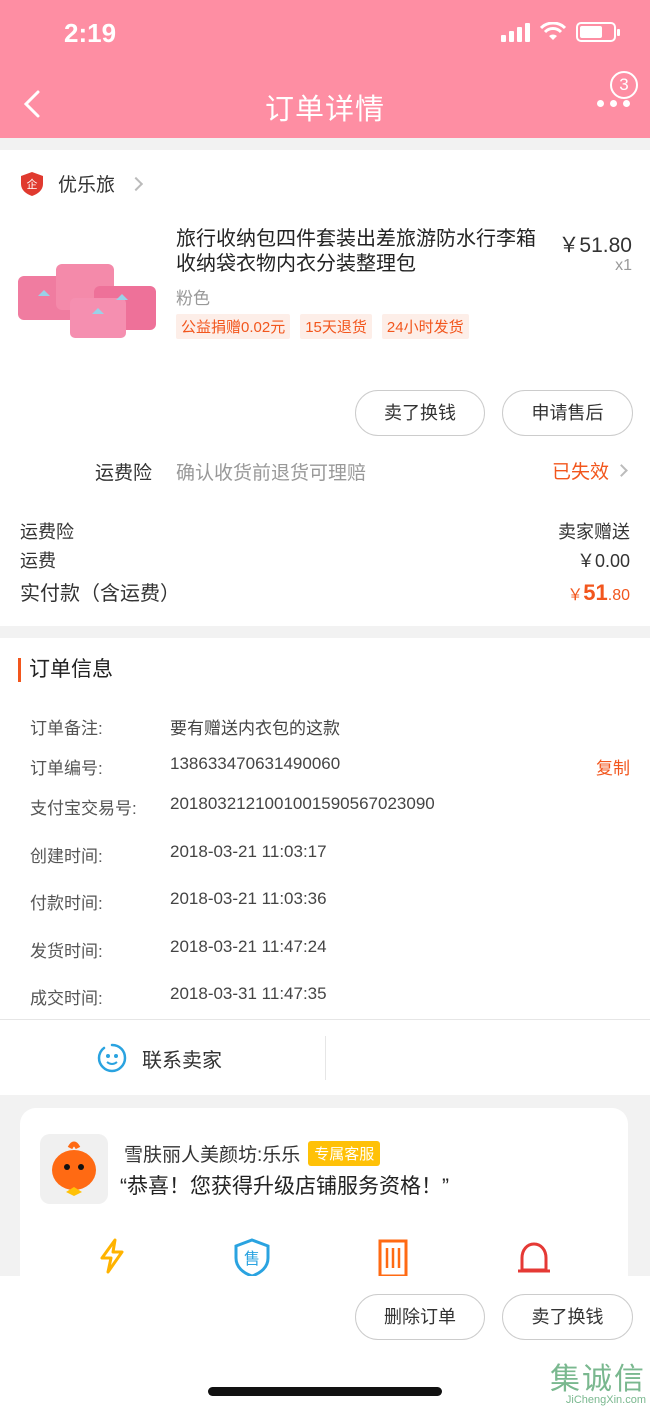 The width and height of the screenshot is (650, 1406). Describe the element at coordinates (553, 31) in the screenshot. I see `wifi-icon` at that location.